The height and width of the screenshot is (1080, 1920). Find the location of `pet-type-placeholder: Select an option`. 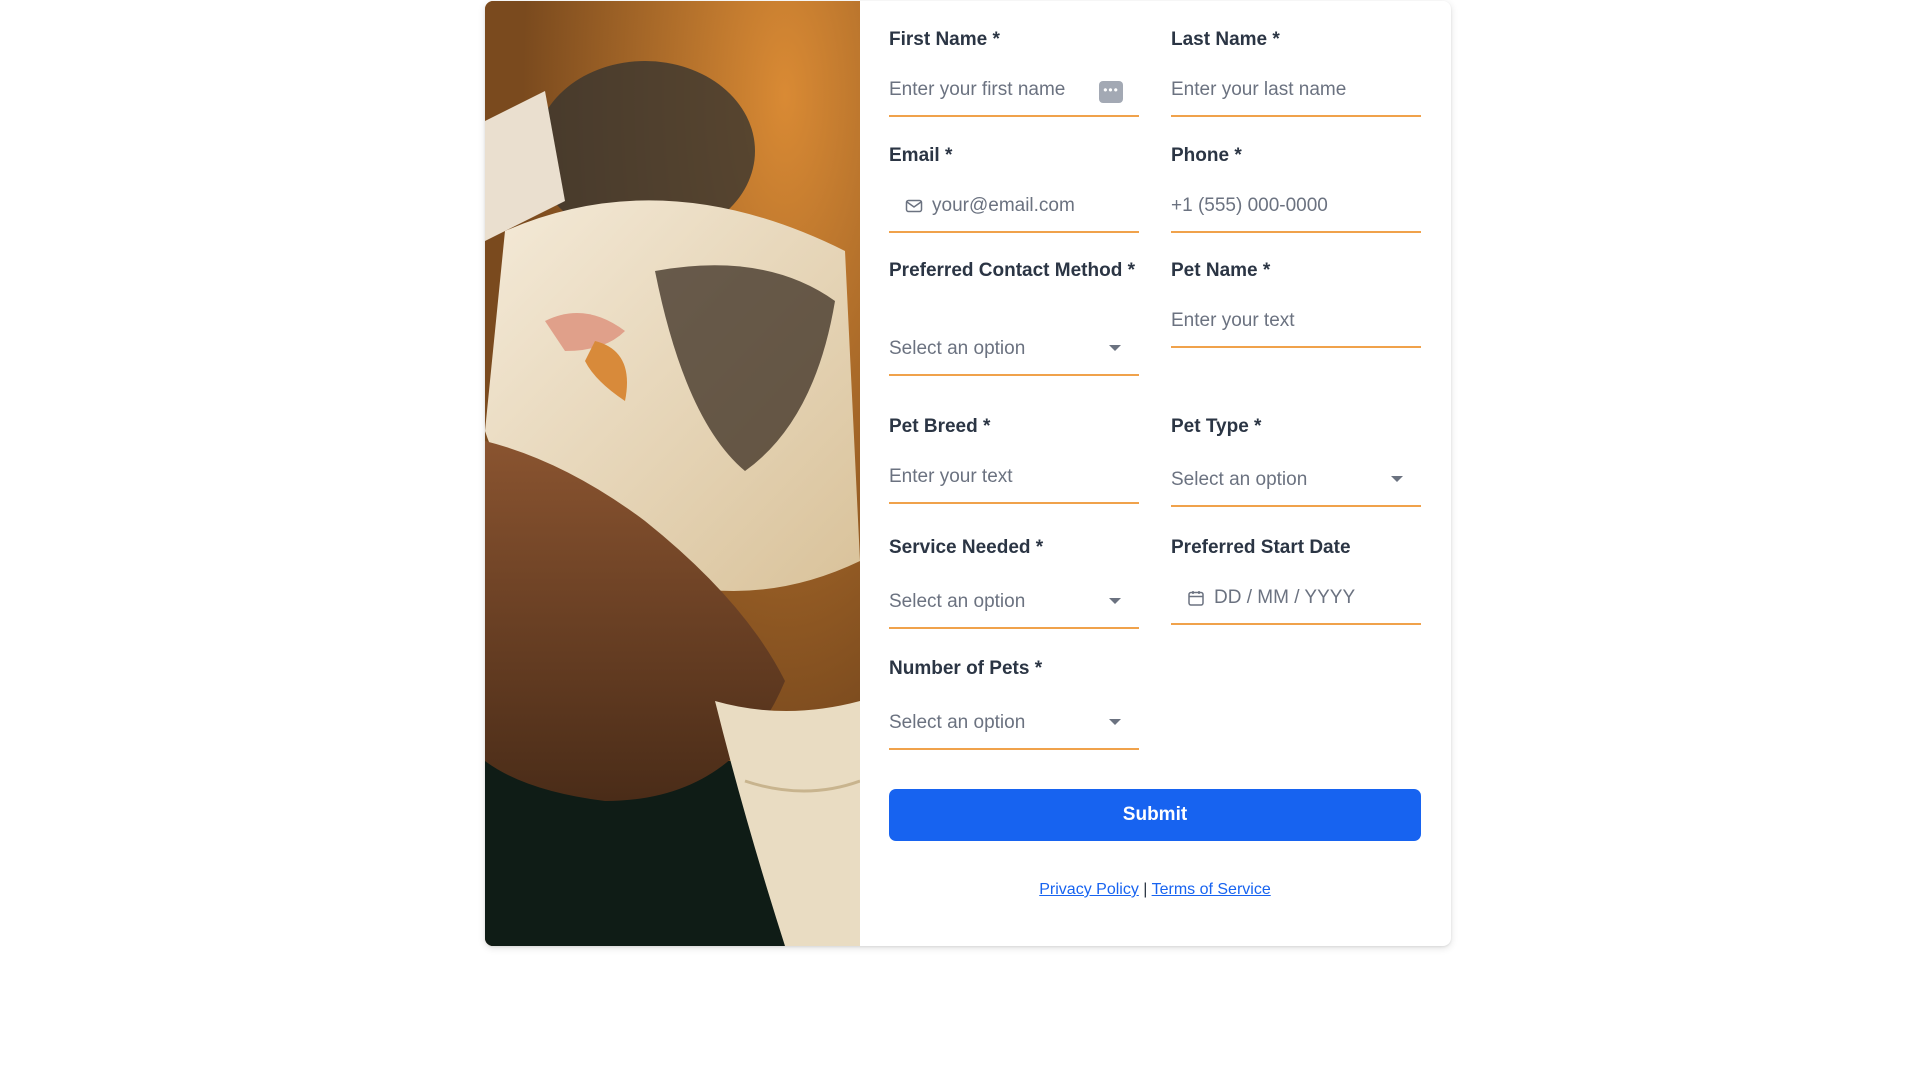

pet-type-placeholder: Select an option is located at coordinates (1239, 479).